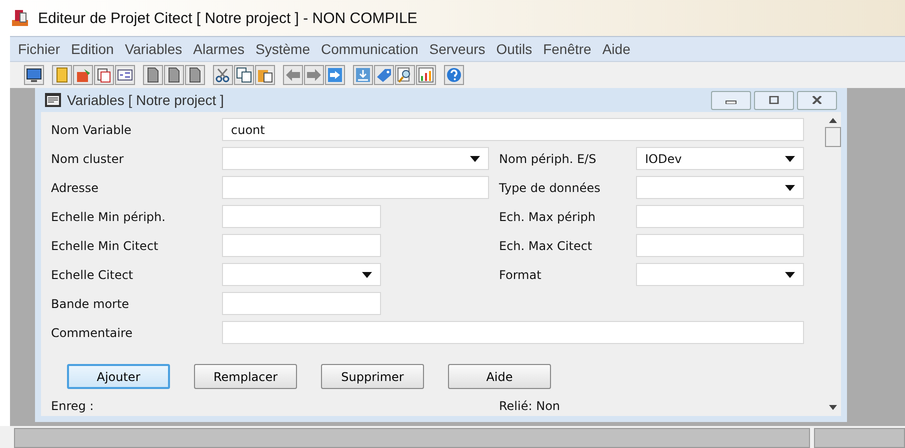 The image size is (905, 448). What do you see at coordinates (219, 49) in the screenshot?
I see `menu-item: Alarmes` at bounding box center [219, 49].